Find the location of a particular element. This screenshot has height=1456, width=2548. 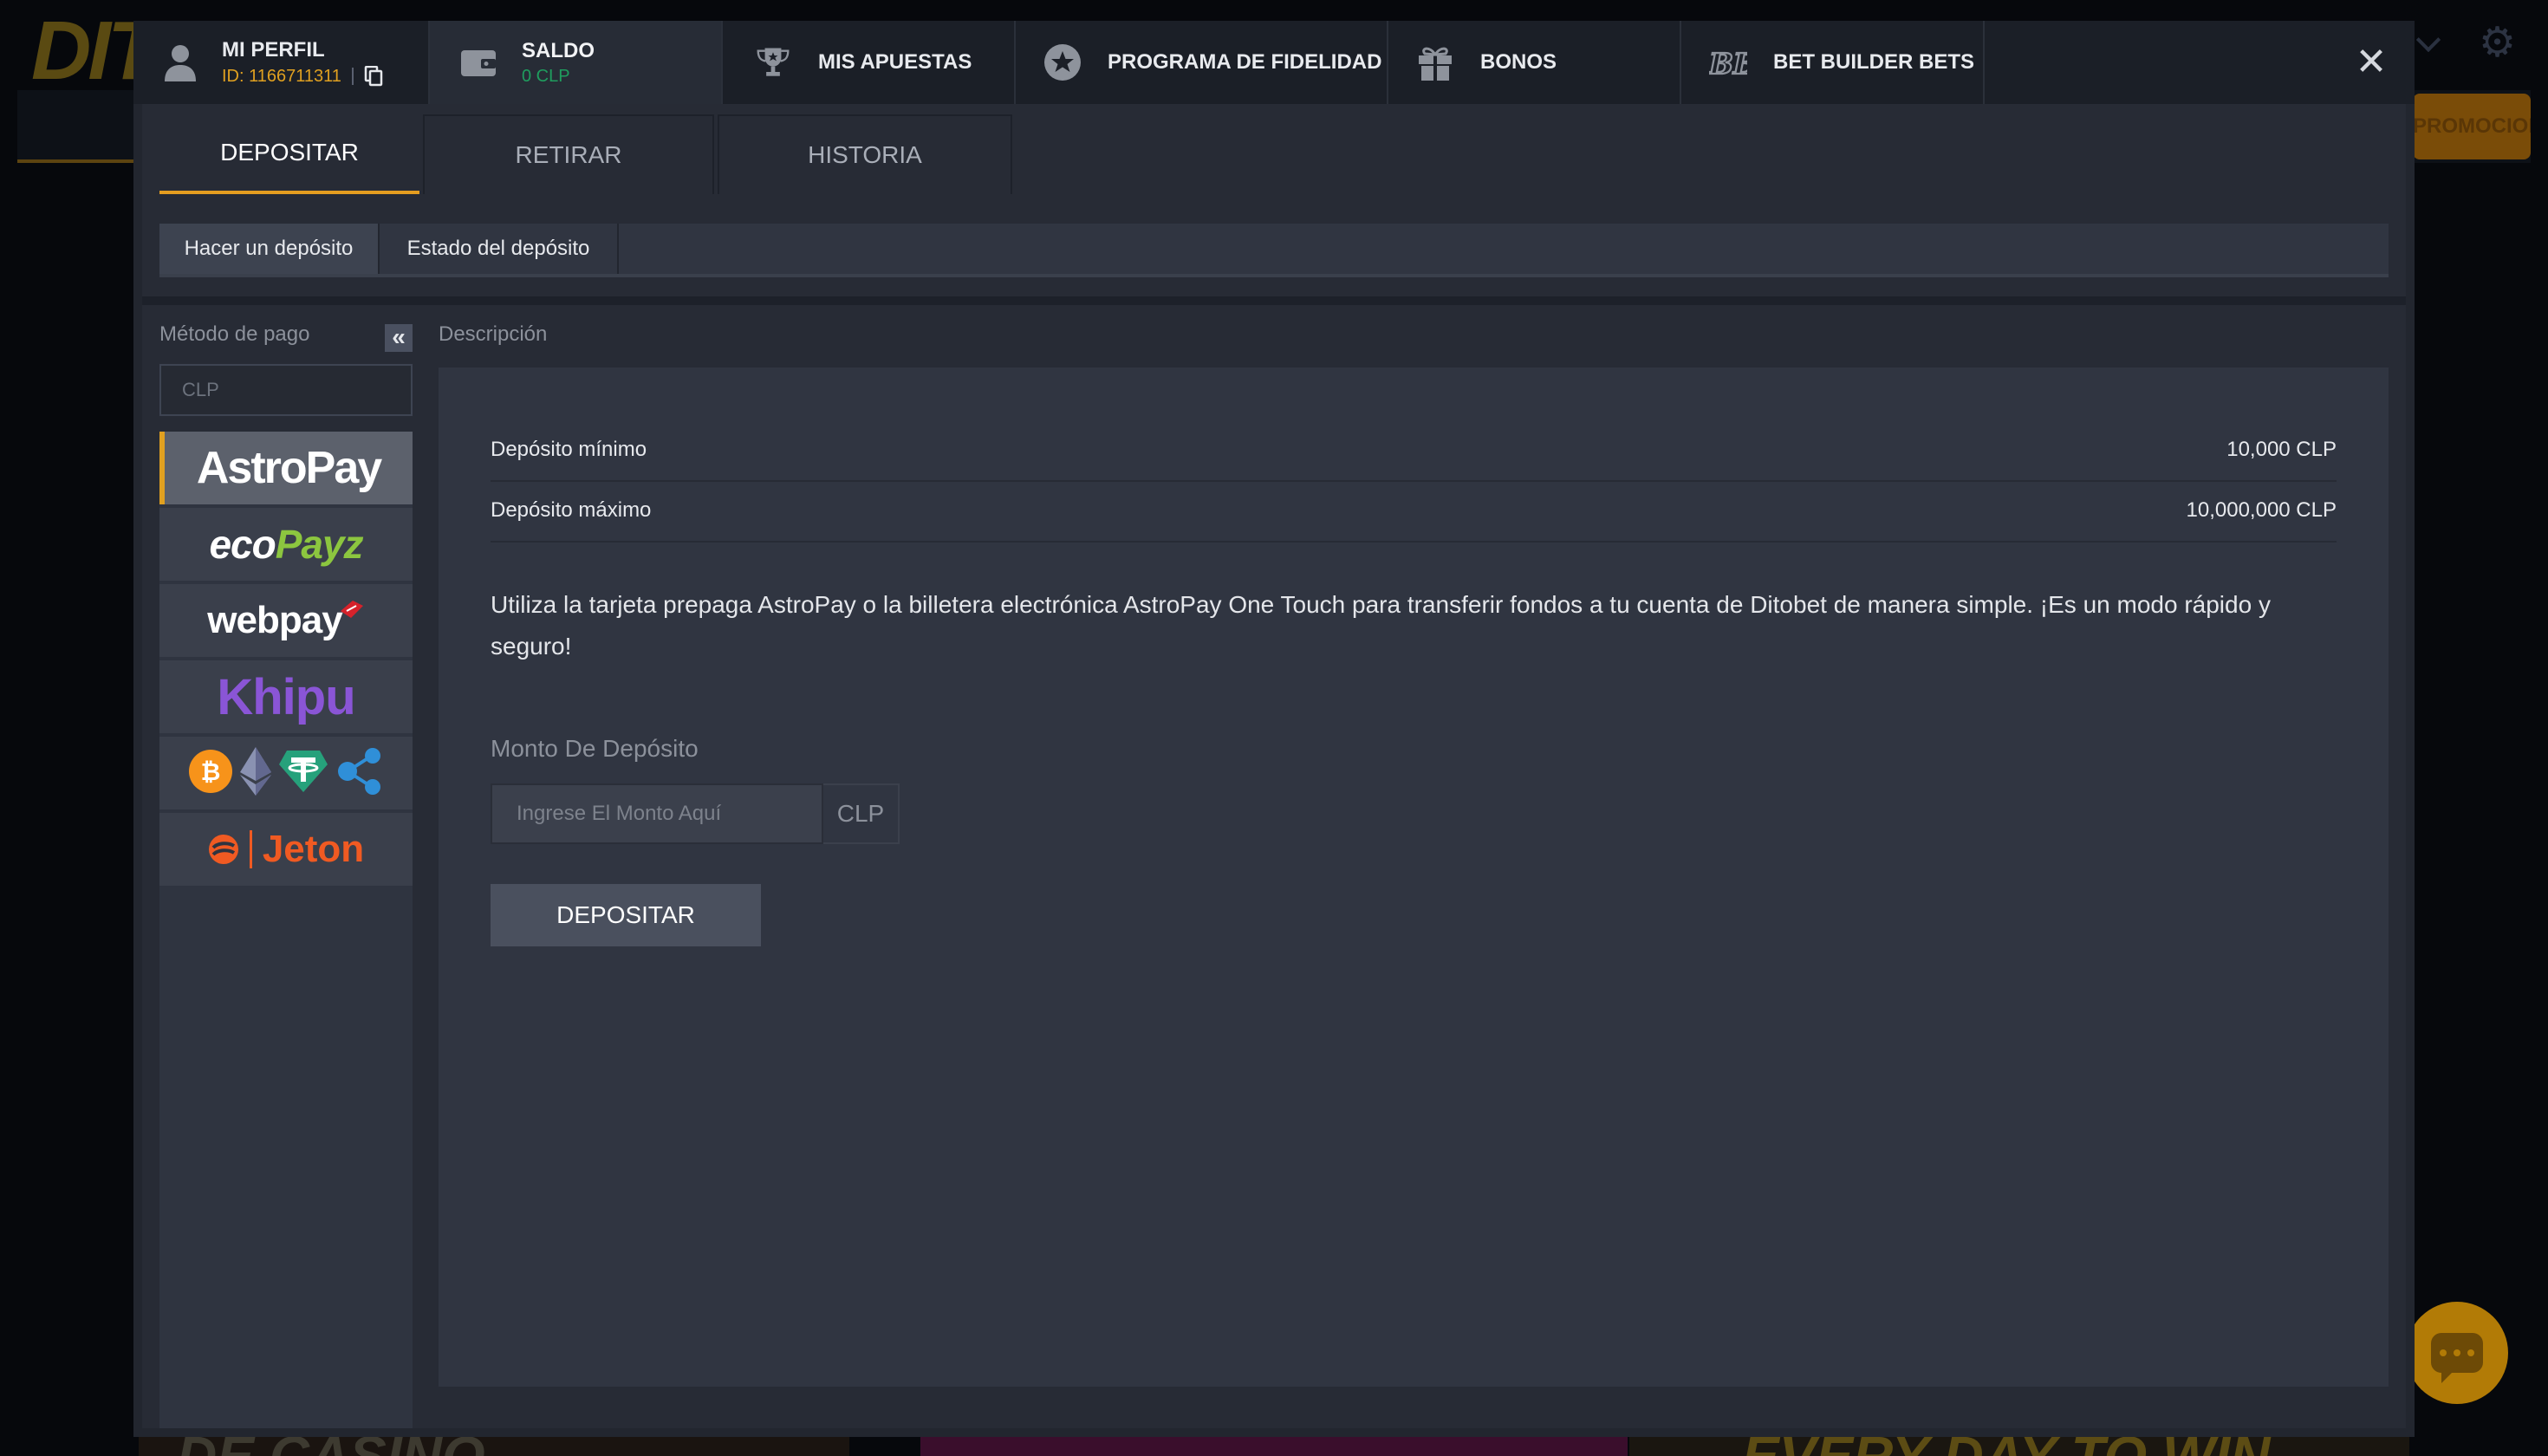

tab-loyalty: PROGRAMA DE FIDELIDAD is located at coordinates (1202, 62).